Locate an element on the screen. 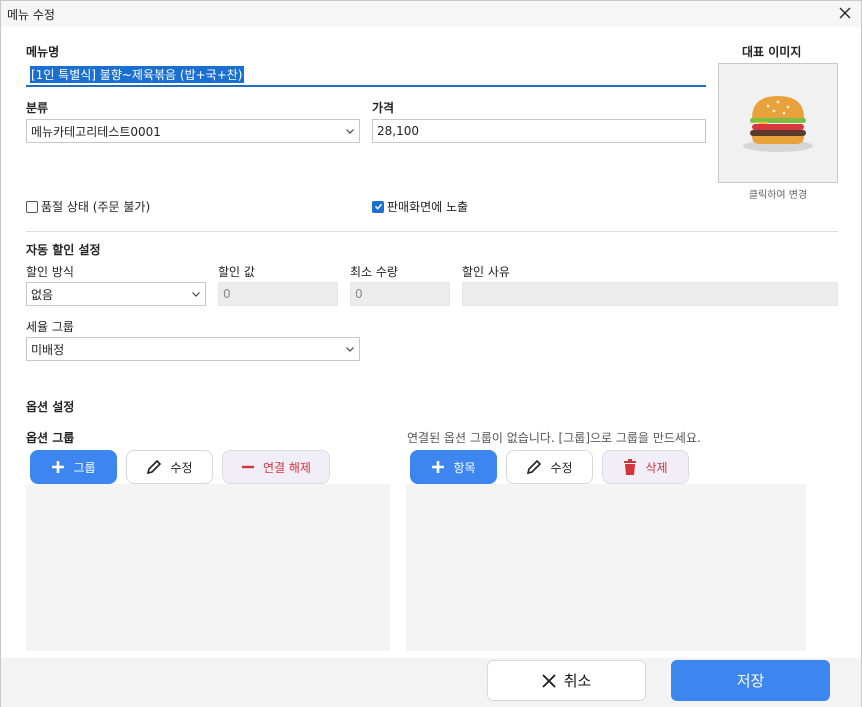  cancel-label: 취소 is located at coordinates (577, 681).